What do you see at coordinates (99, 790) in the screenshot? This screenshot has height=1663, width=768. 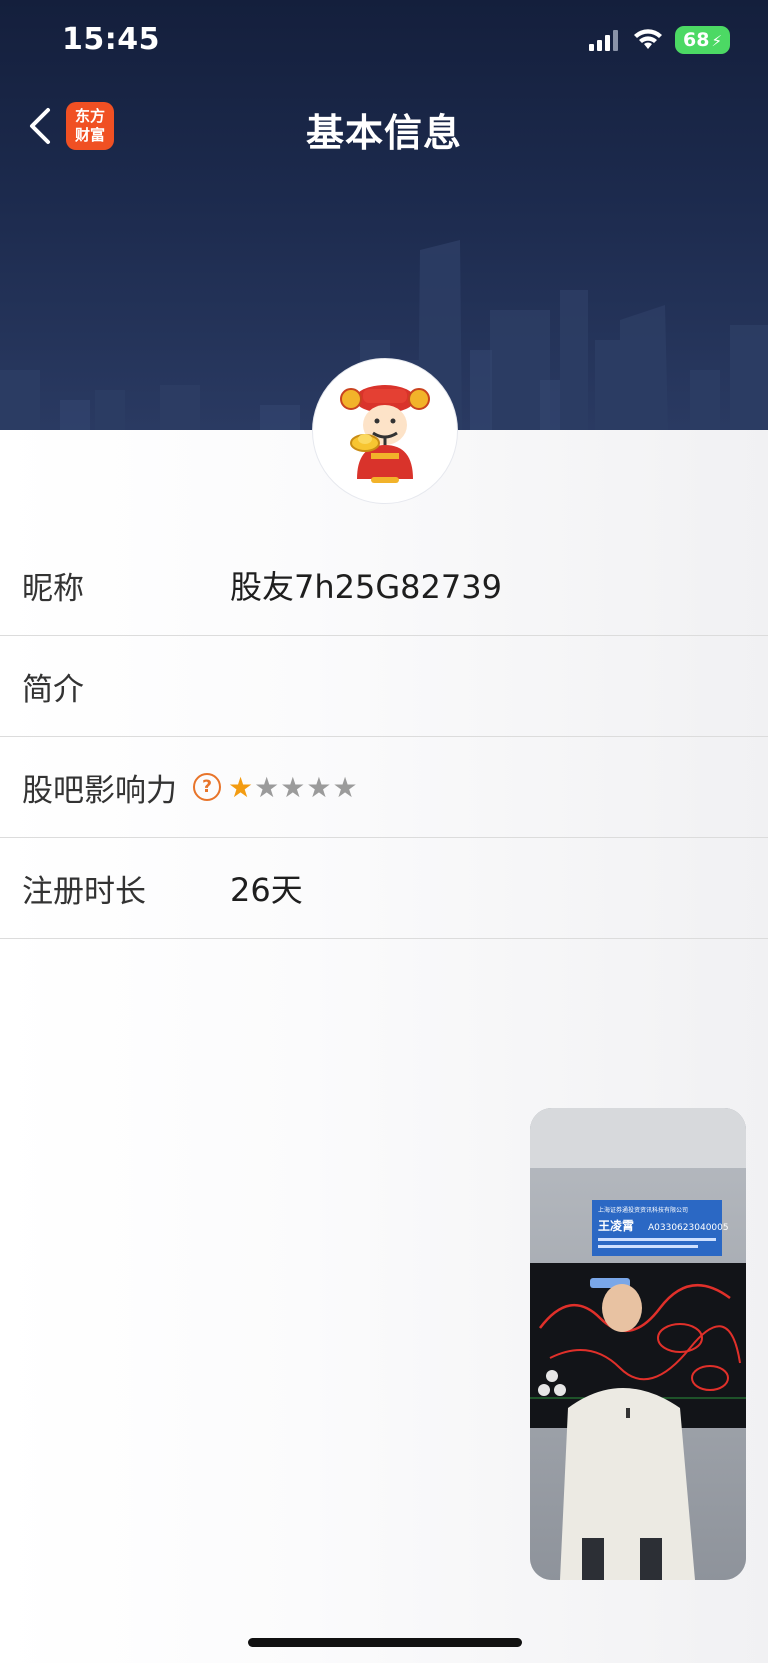 I see `influence-label: 股吧影响力` at bounding box center [99, 790].